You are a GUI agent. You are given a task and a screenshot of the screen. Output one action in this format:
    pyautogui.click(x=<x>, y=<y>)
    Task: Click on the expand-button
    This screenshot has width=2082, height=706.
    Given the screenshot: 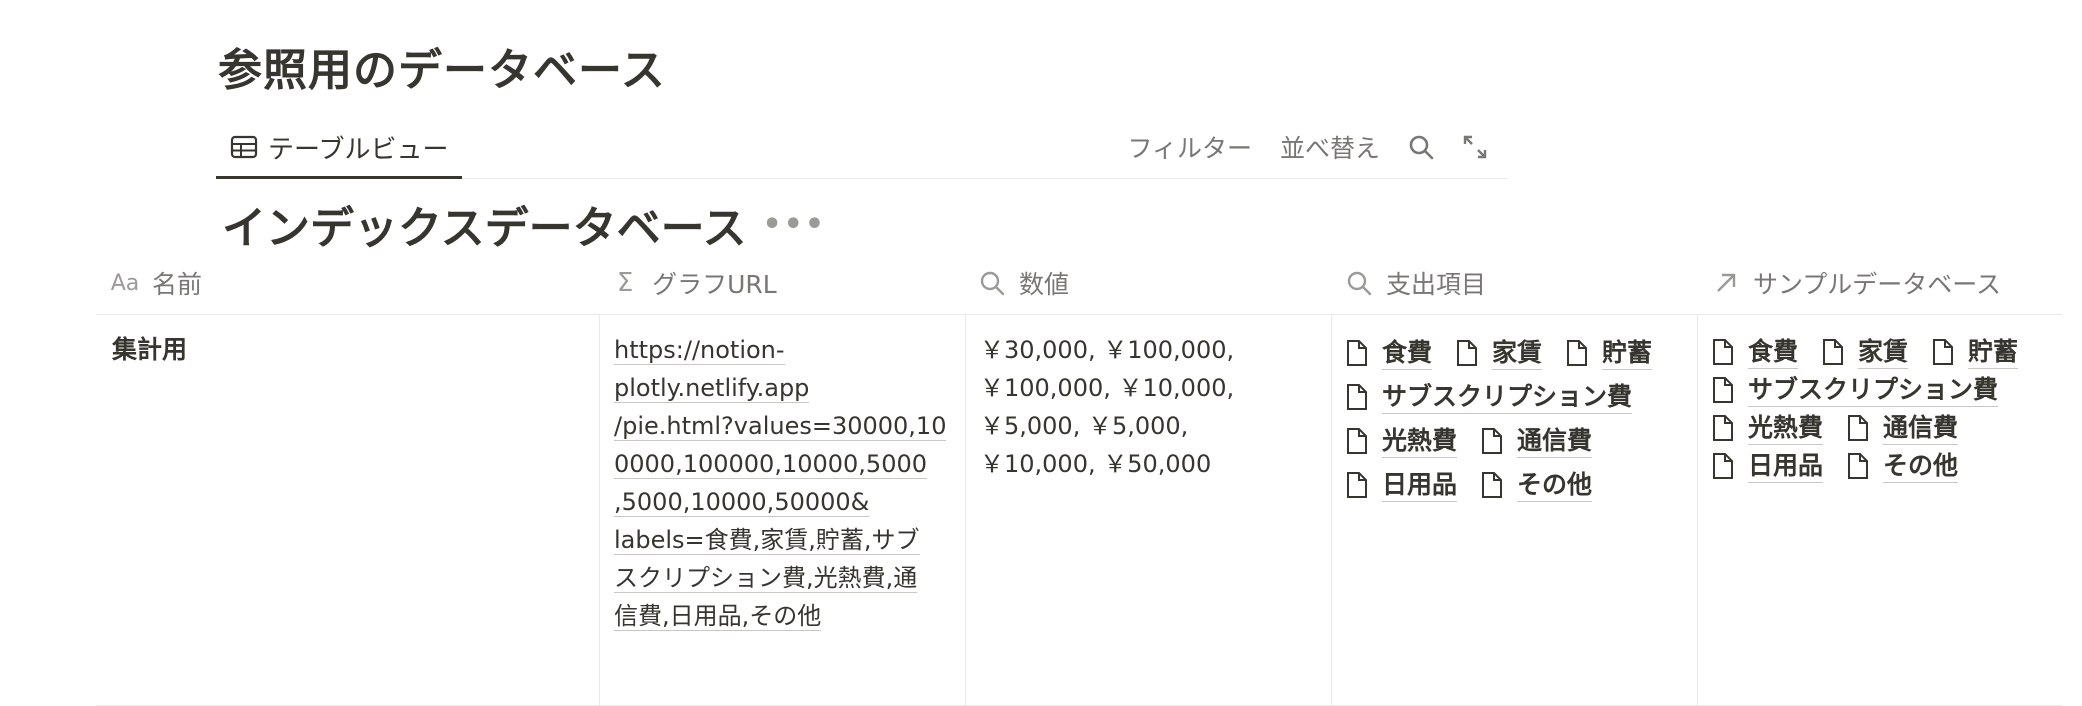 What is the action you would take?
    pyautogui.click(x=1475, y=147)
    